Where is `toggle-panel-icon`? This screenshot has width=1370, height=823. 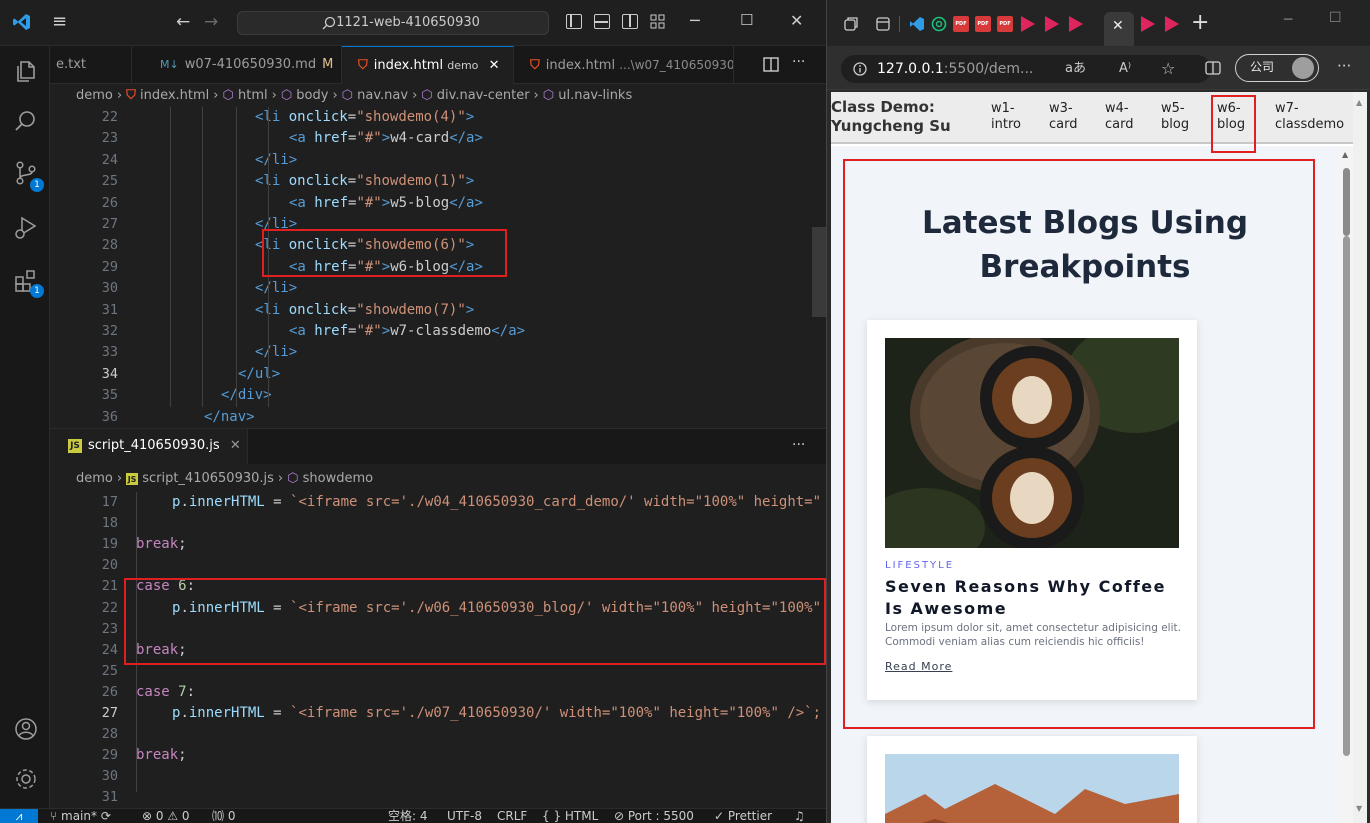
toggle-panel-icon is located at coordinates (602, 21).